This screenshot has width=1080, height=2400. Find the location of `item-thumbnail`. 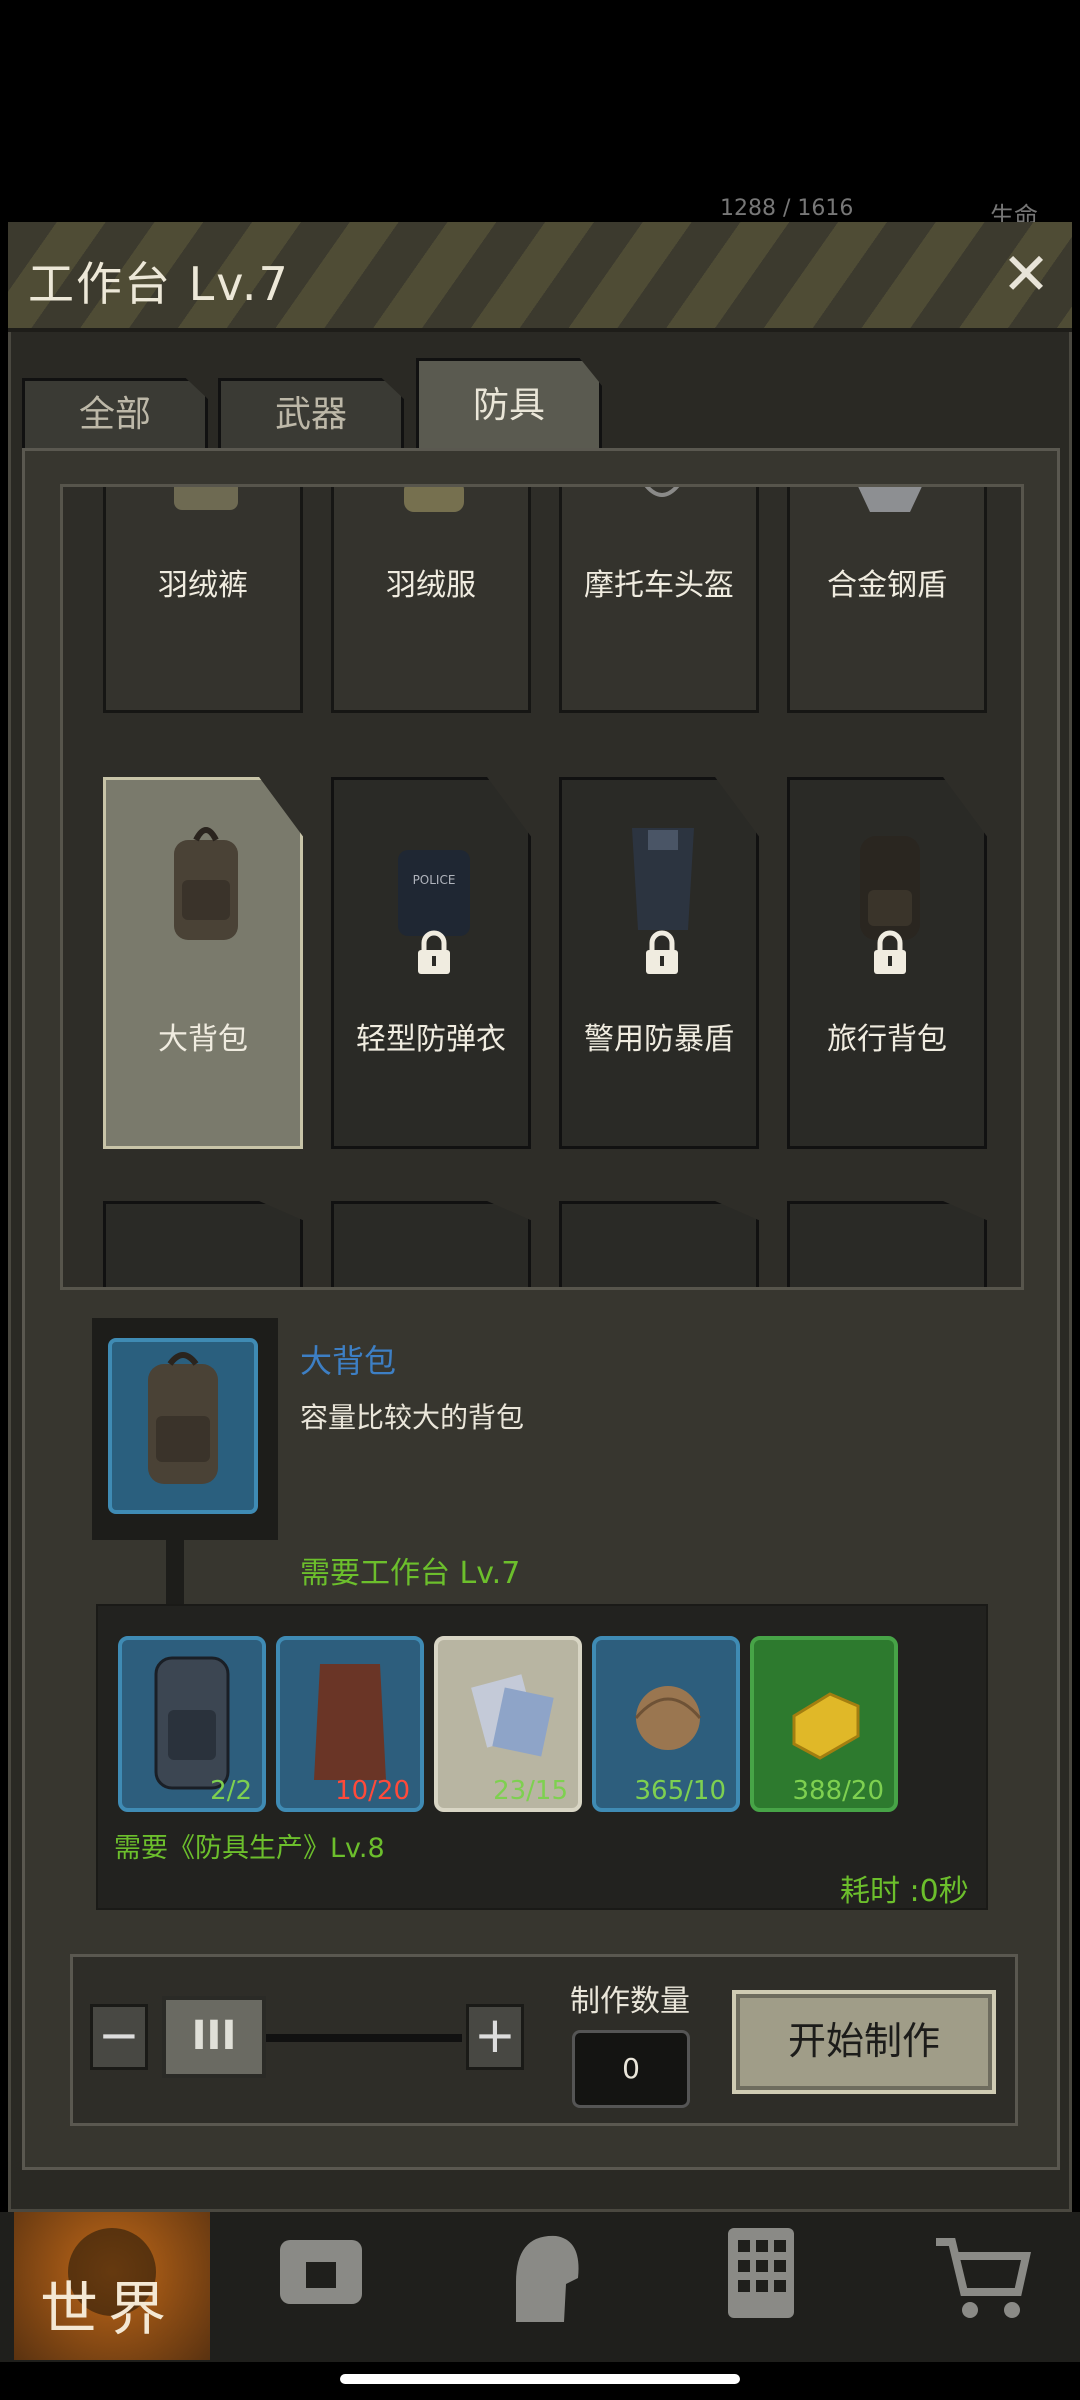

item-thumbnail is located at coordinates (183, 1426).